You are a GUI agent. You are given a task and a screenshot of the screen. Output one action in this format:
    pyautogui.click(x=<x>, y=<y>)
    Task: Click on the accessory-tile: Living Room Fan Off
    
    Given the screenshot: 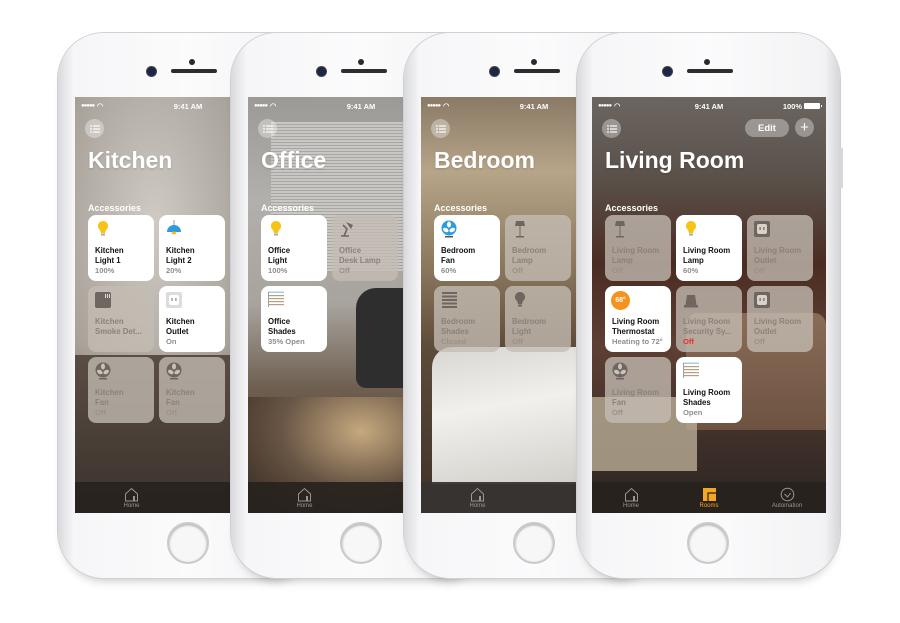 What is the action you would take?
    pyautogui.click(x=638, y=390)
    